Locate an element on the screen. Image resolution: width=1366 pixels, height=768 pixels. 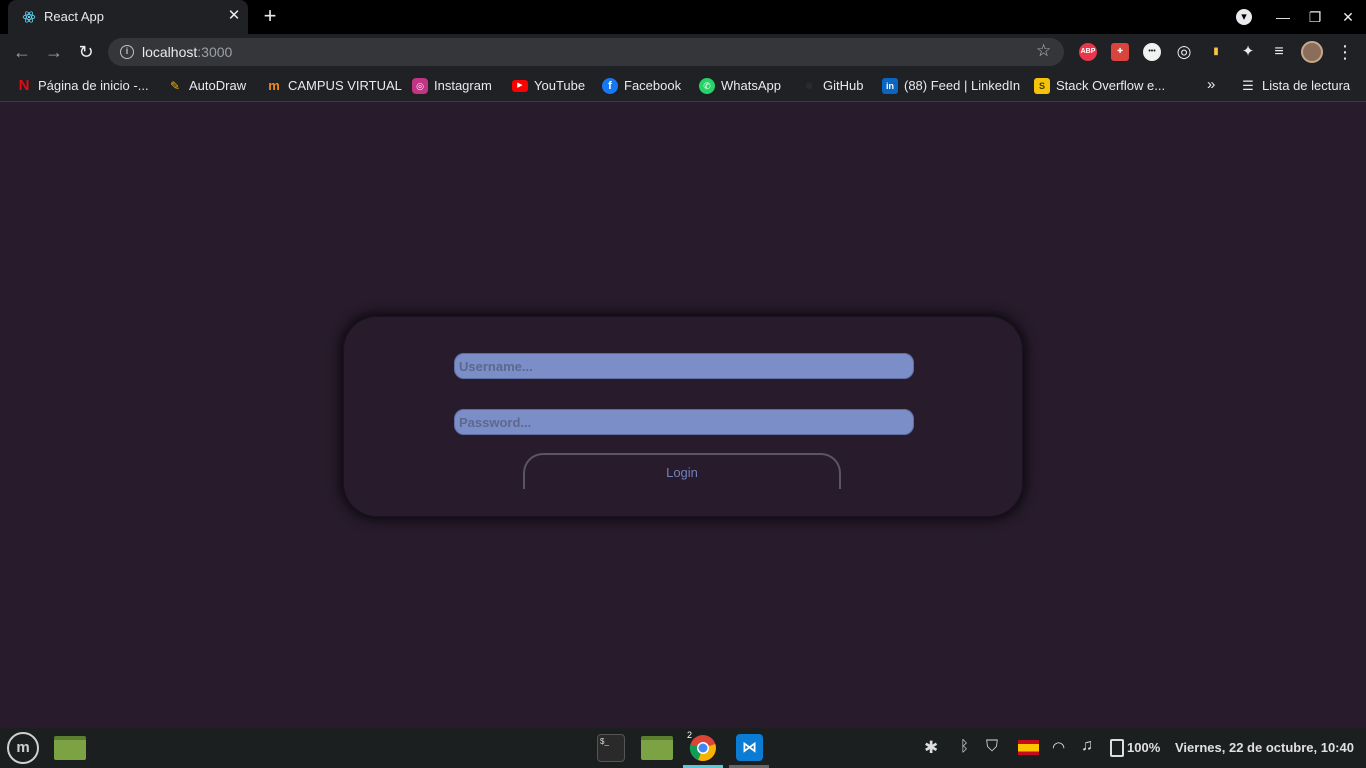
chrome-icon is located at coordinates (702, 748).